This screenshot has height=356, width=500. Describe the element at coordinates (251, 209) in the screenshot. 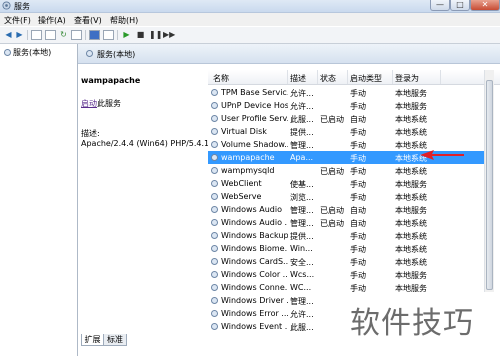

I see `service-name: Windows Audio` at that location.